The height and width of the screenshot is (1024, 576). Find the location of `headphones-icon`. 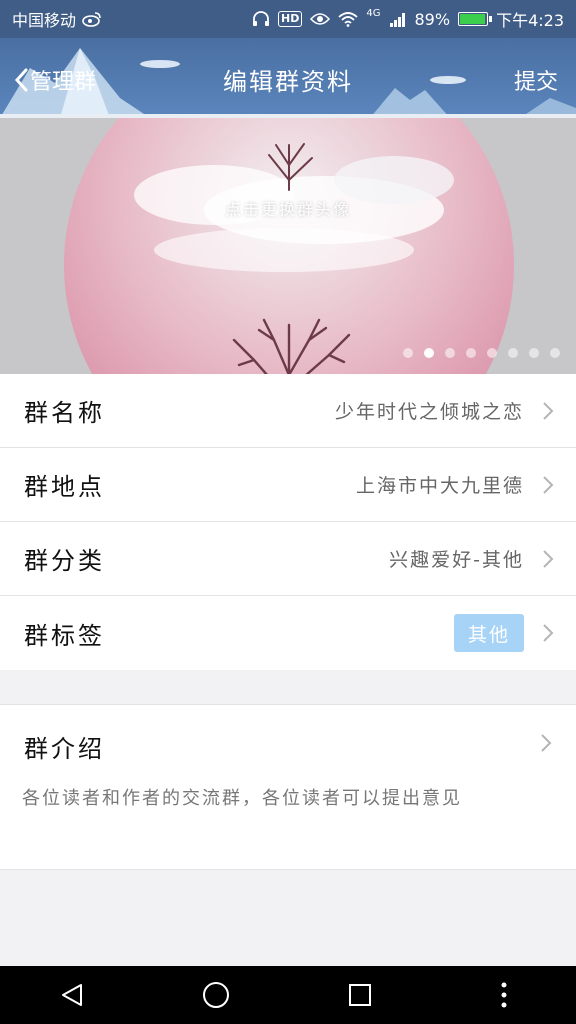

headphones-icon is located at coordinates (261, 18).